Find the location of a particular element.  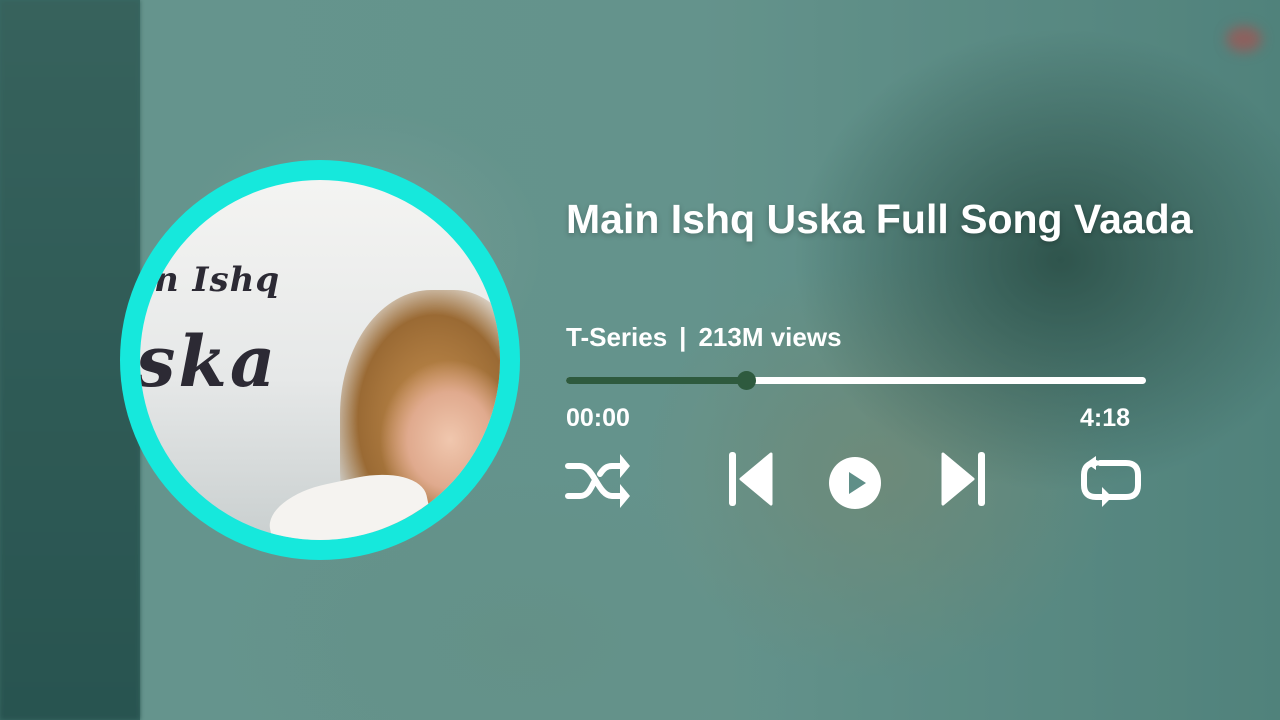

album-art: n Ishq ska is located at coordinates (320, 360).